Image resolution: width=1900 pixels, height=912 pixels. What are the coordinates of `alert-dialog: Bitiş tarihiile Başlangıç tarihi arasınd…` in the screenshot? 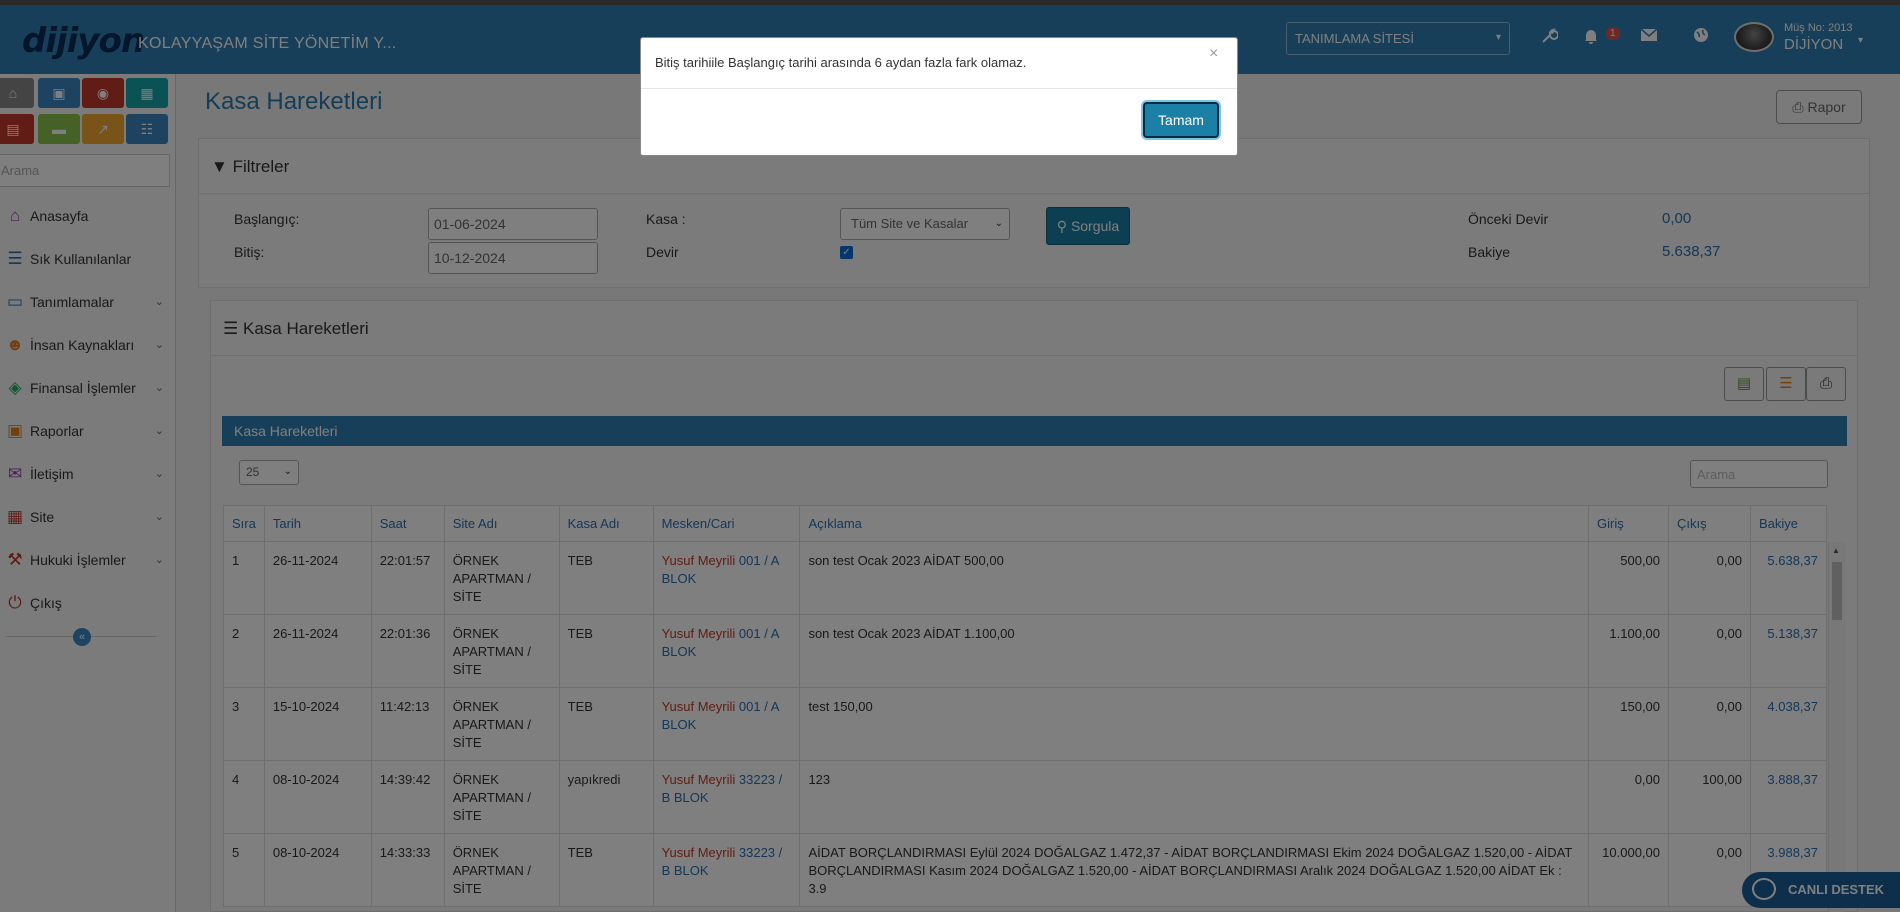 It's located at (939, 96).